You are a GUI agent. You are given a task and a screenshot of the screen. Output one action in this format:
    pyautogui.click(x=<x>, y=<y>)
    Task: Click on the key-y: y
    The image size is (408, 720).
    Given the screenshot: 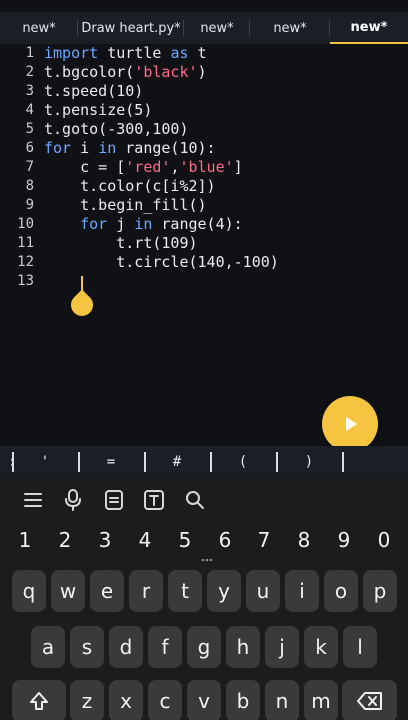 What is the action you would take?
    pyautogui.click(x=224, y=591)
    